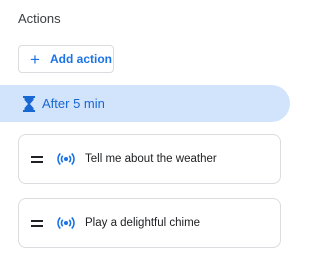 The image size is (320, 260). What do you see at coordinates (35, 59) in the screenshot?
I see `plus-icon: +` at bounding box center [35, 59].